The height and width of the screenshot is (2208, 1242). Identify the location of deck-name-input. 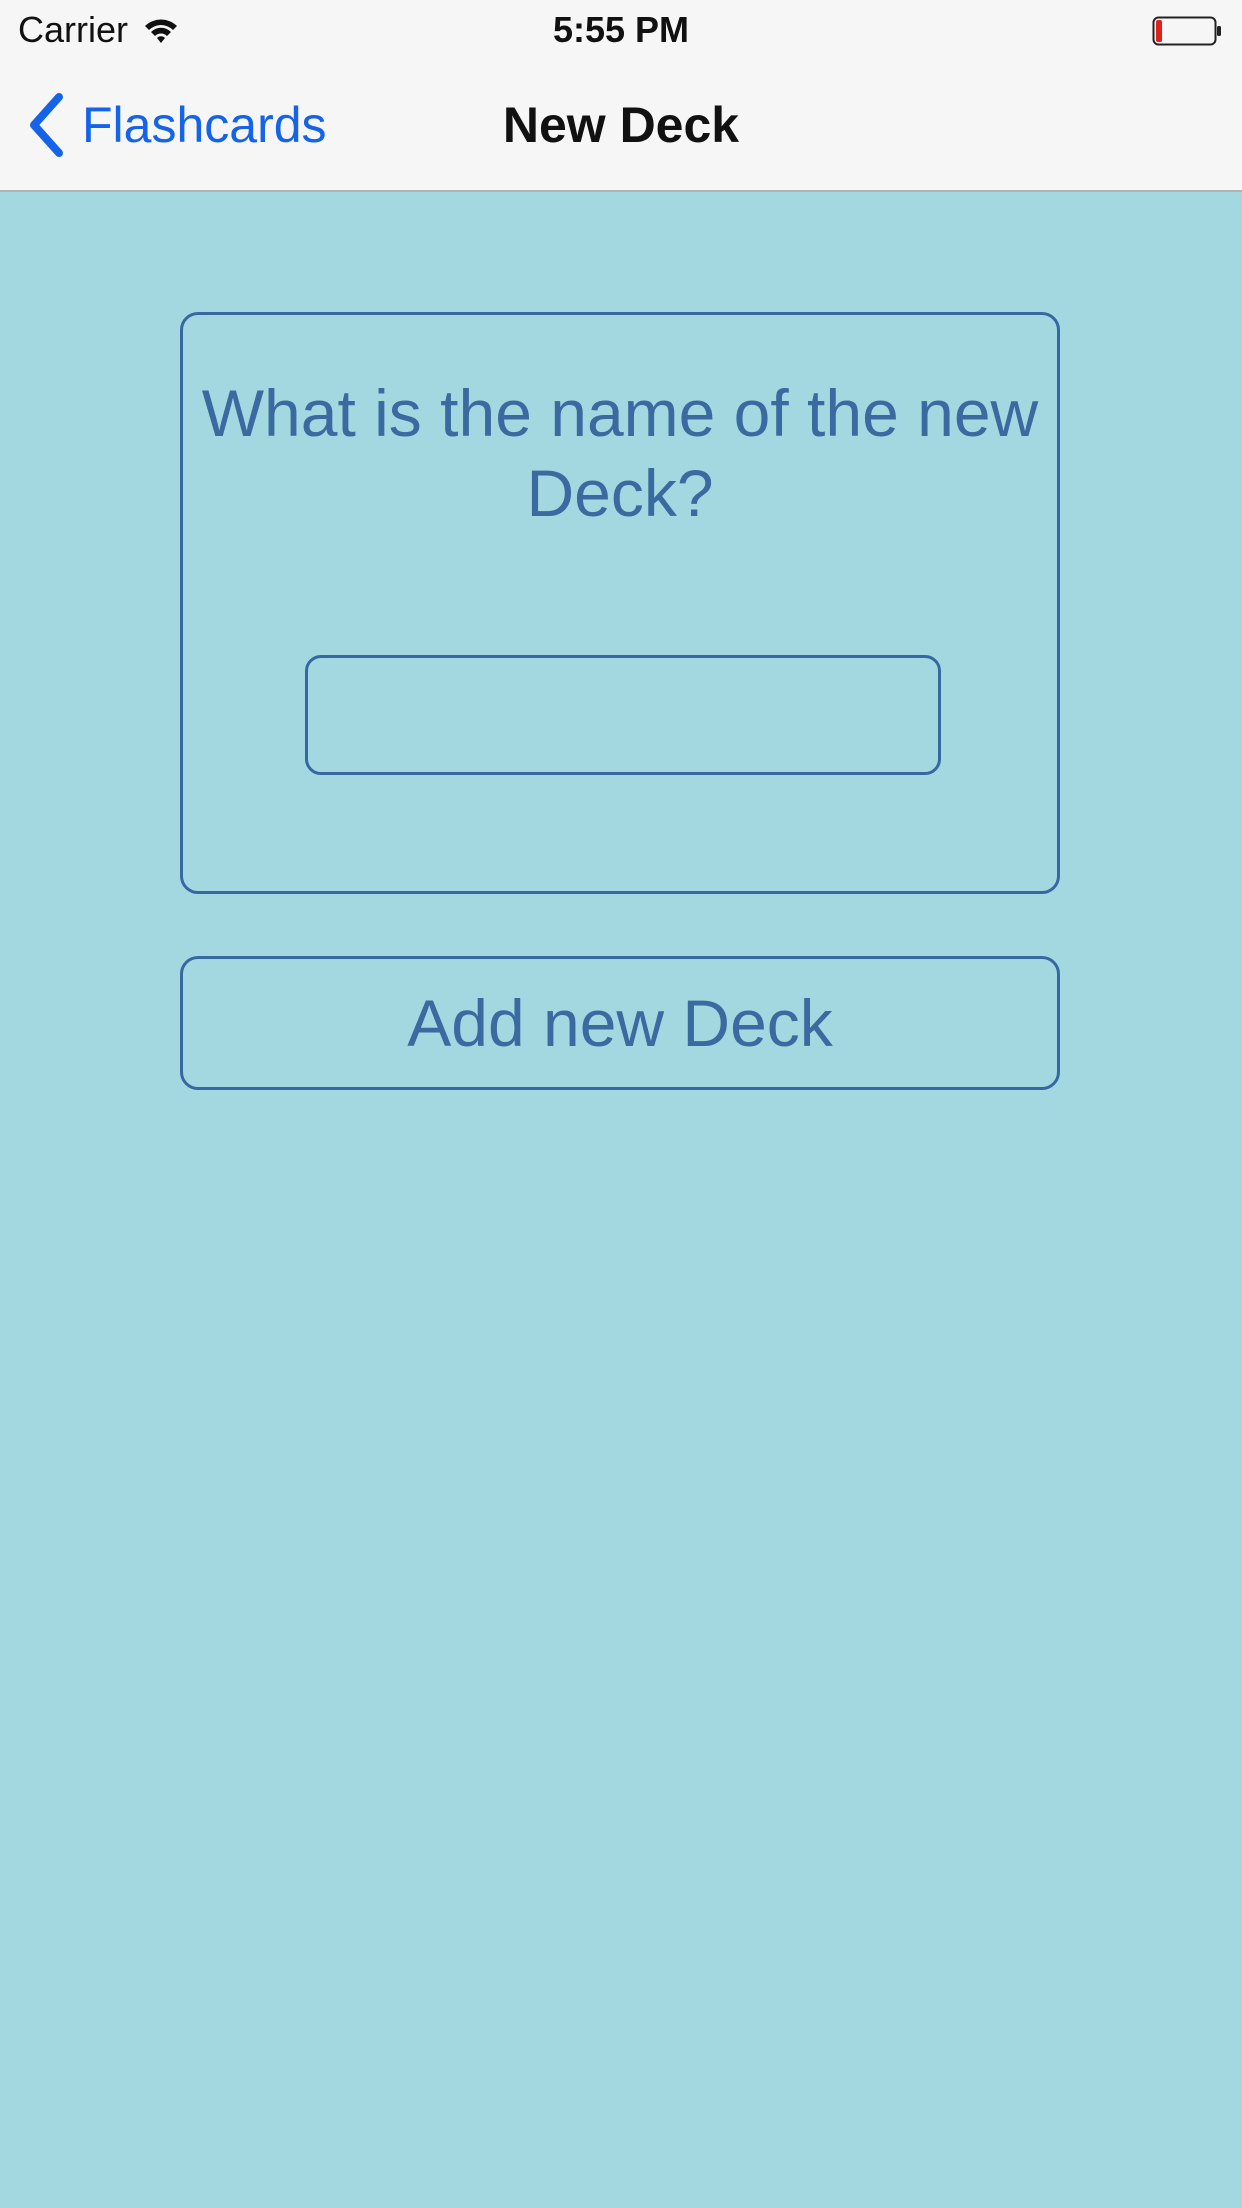
(623, 715).